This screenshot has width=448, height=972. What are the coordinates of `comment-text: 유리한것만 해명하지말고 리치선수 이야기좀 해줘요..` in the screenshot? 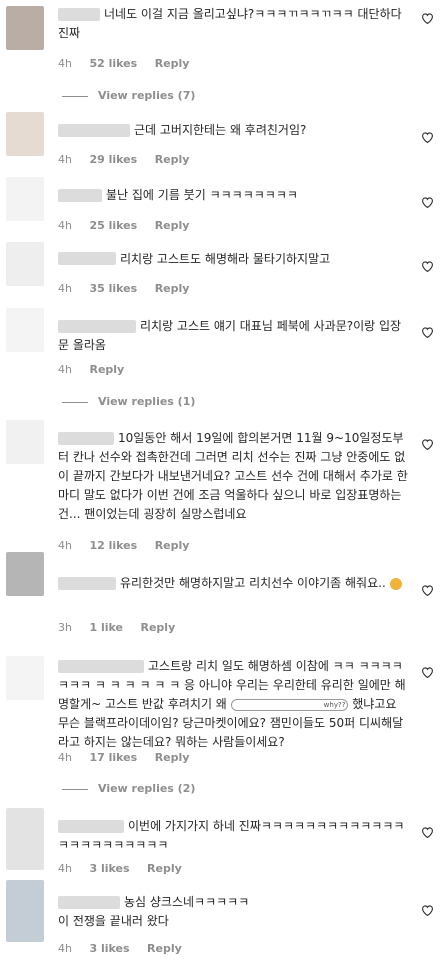 It's located at (234, 583).